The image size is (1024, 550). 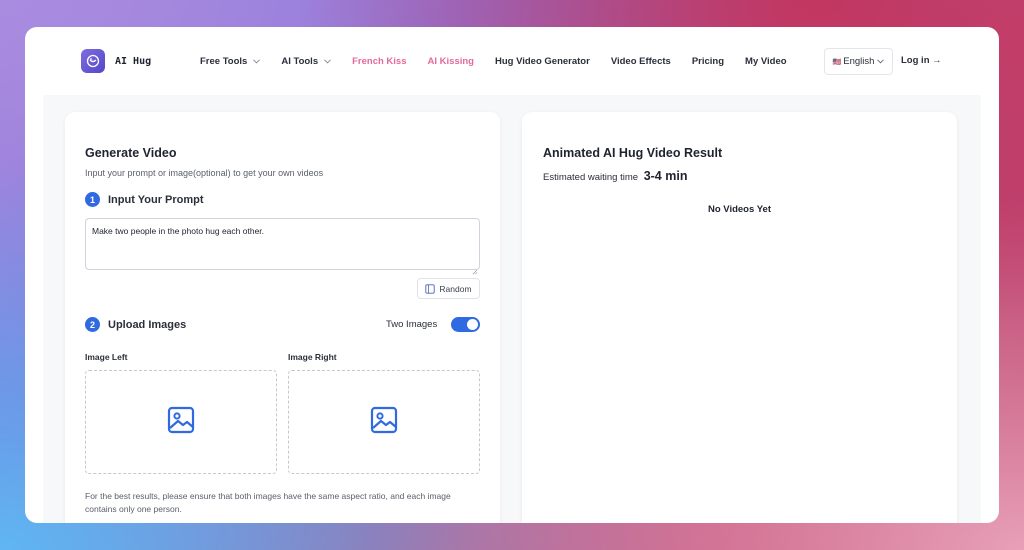 I want to click on waiting-time: Estimated waiting time 3-4 min, so click(x=615, y=176).